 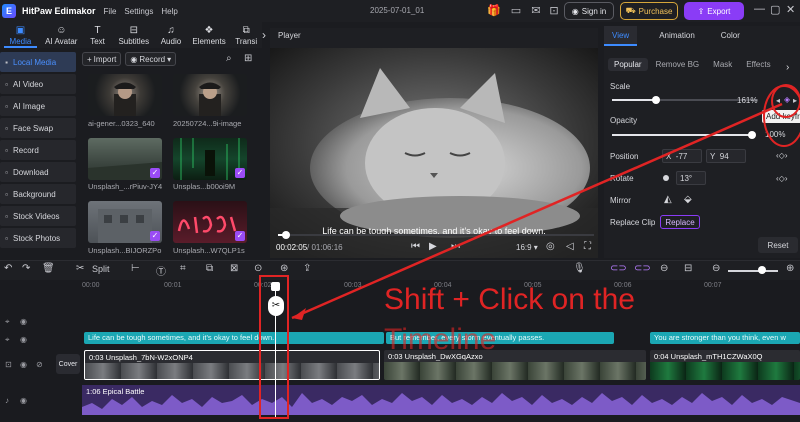 I want to click on annotation-text-line2: Timeline, so click(x=440, y=339).